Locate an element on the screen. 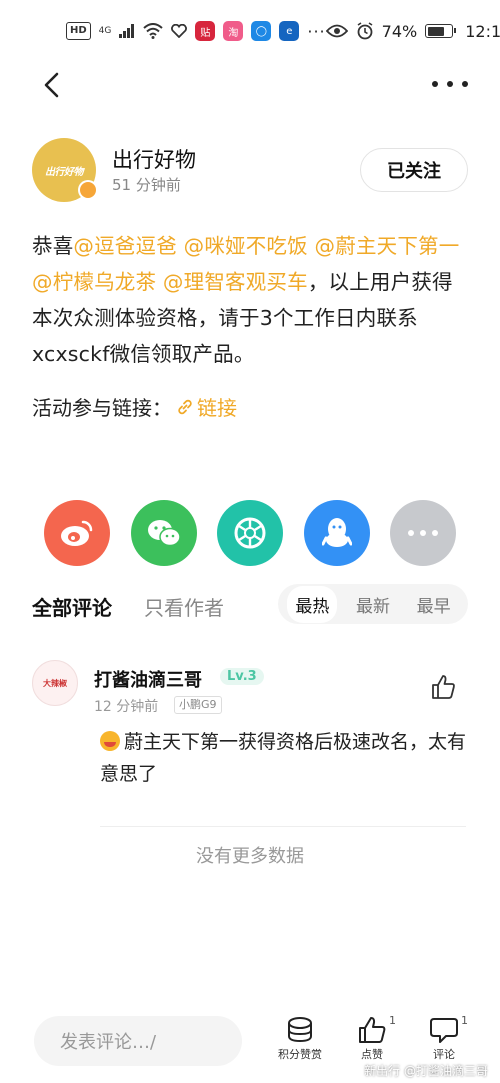  activity-link: 链接 is located at coordinates (206, 406).